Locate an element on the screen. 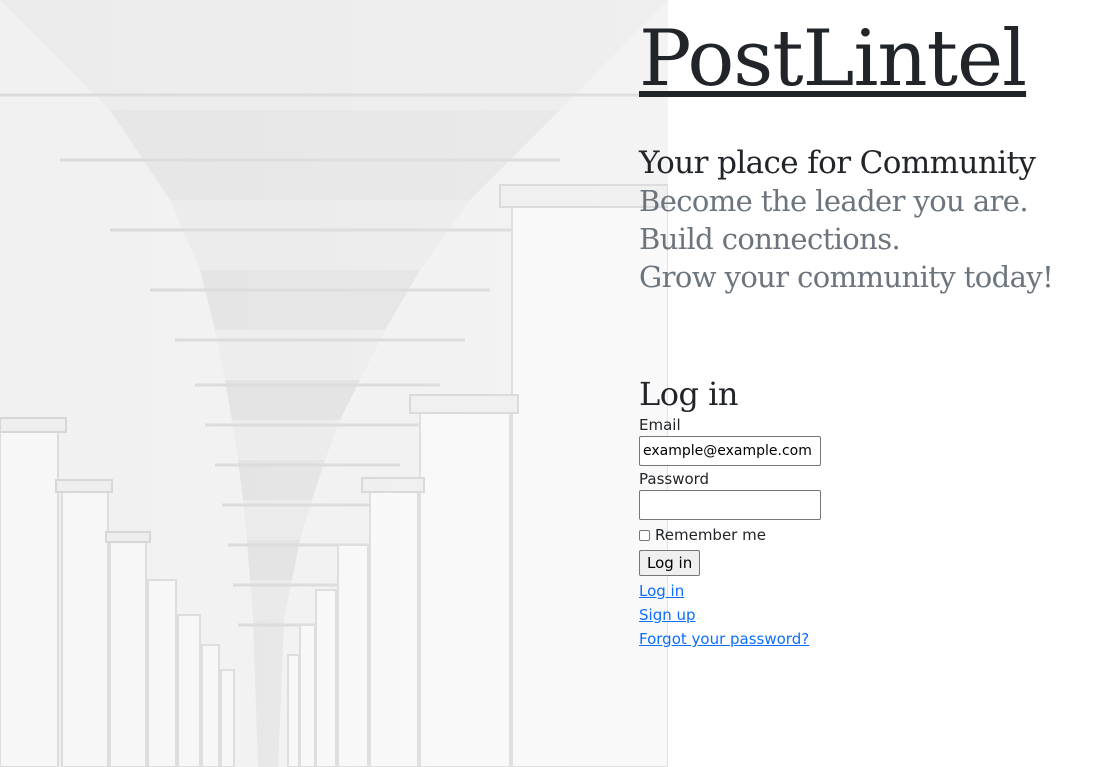  hero-line-connections: Build connections. is located at coordinates (770, 239).